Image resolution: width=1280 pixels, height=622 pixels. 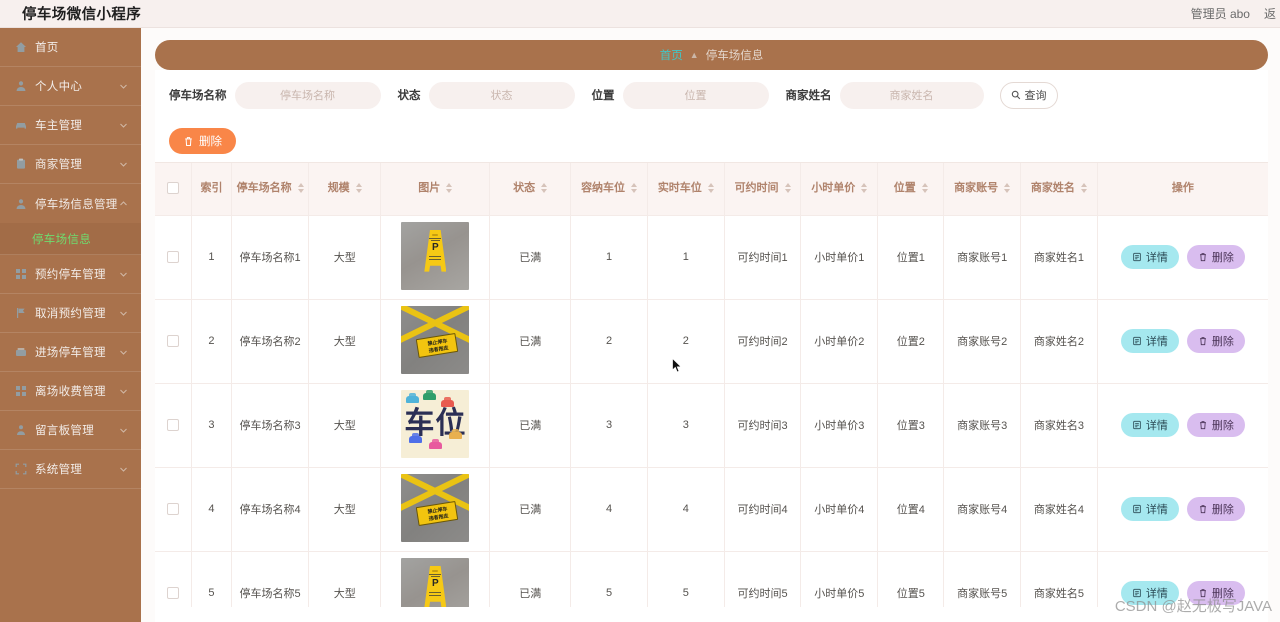 What do you see at coordinates (70, 391) in the screenshot?
I see `sidebar-item-exit-fee-management: 离场收费管理` at bounding box center [70, 391].